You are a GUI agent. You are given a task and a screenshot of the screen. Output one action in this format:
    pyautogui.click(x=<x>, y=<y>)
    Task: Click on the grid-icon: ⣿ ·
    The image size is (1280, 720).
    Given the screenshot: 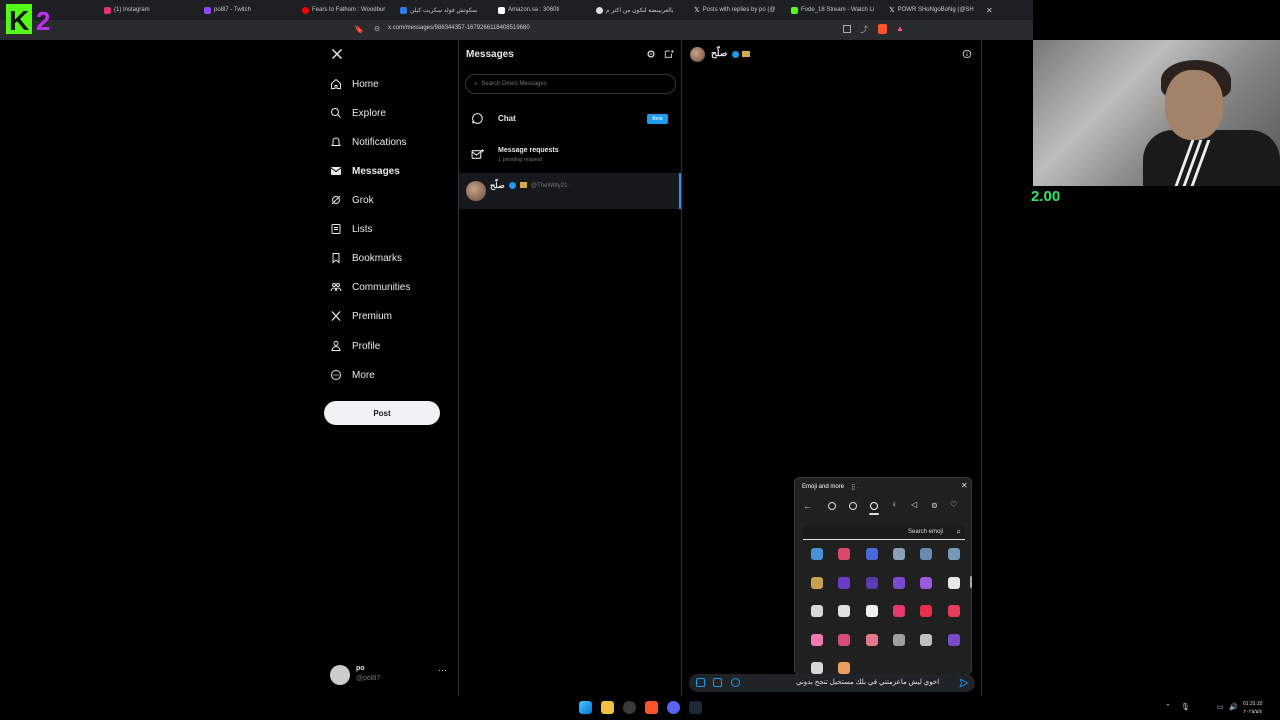 What is the action you would take?
    pyautogui.click(x=855, y=488)
    